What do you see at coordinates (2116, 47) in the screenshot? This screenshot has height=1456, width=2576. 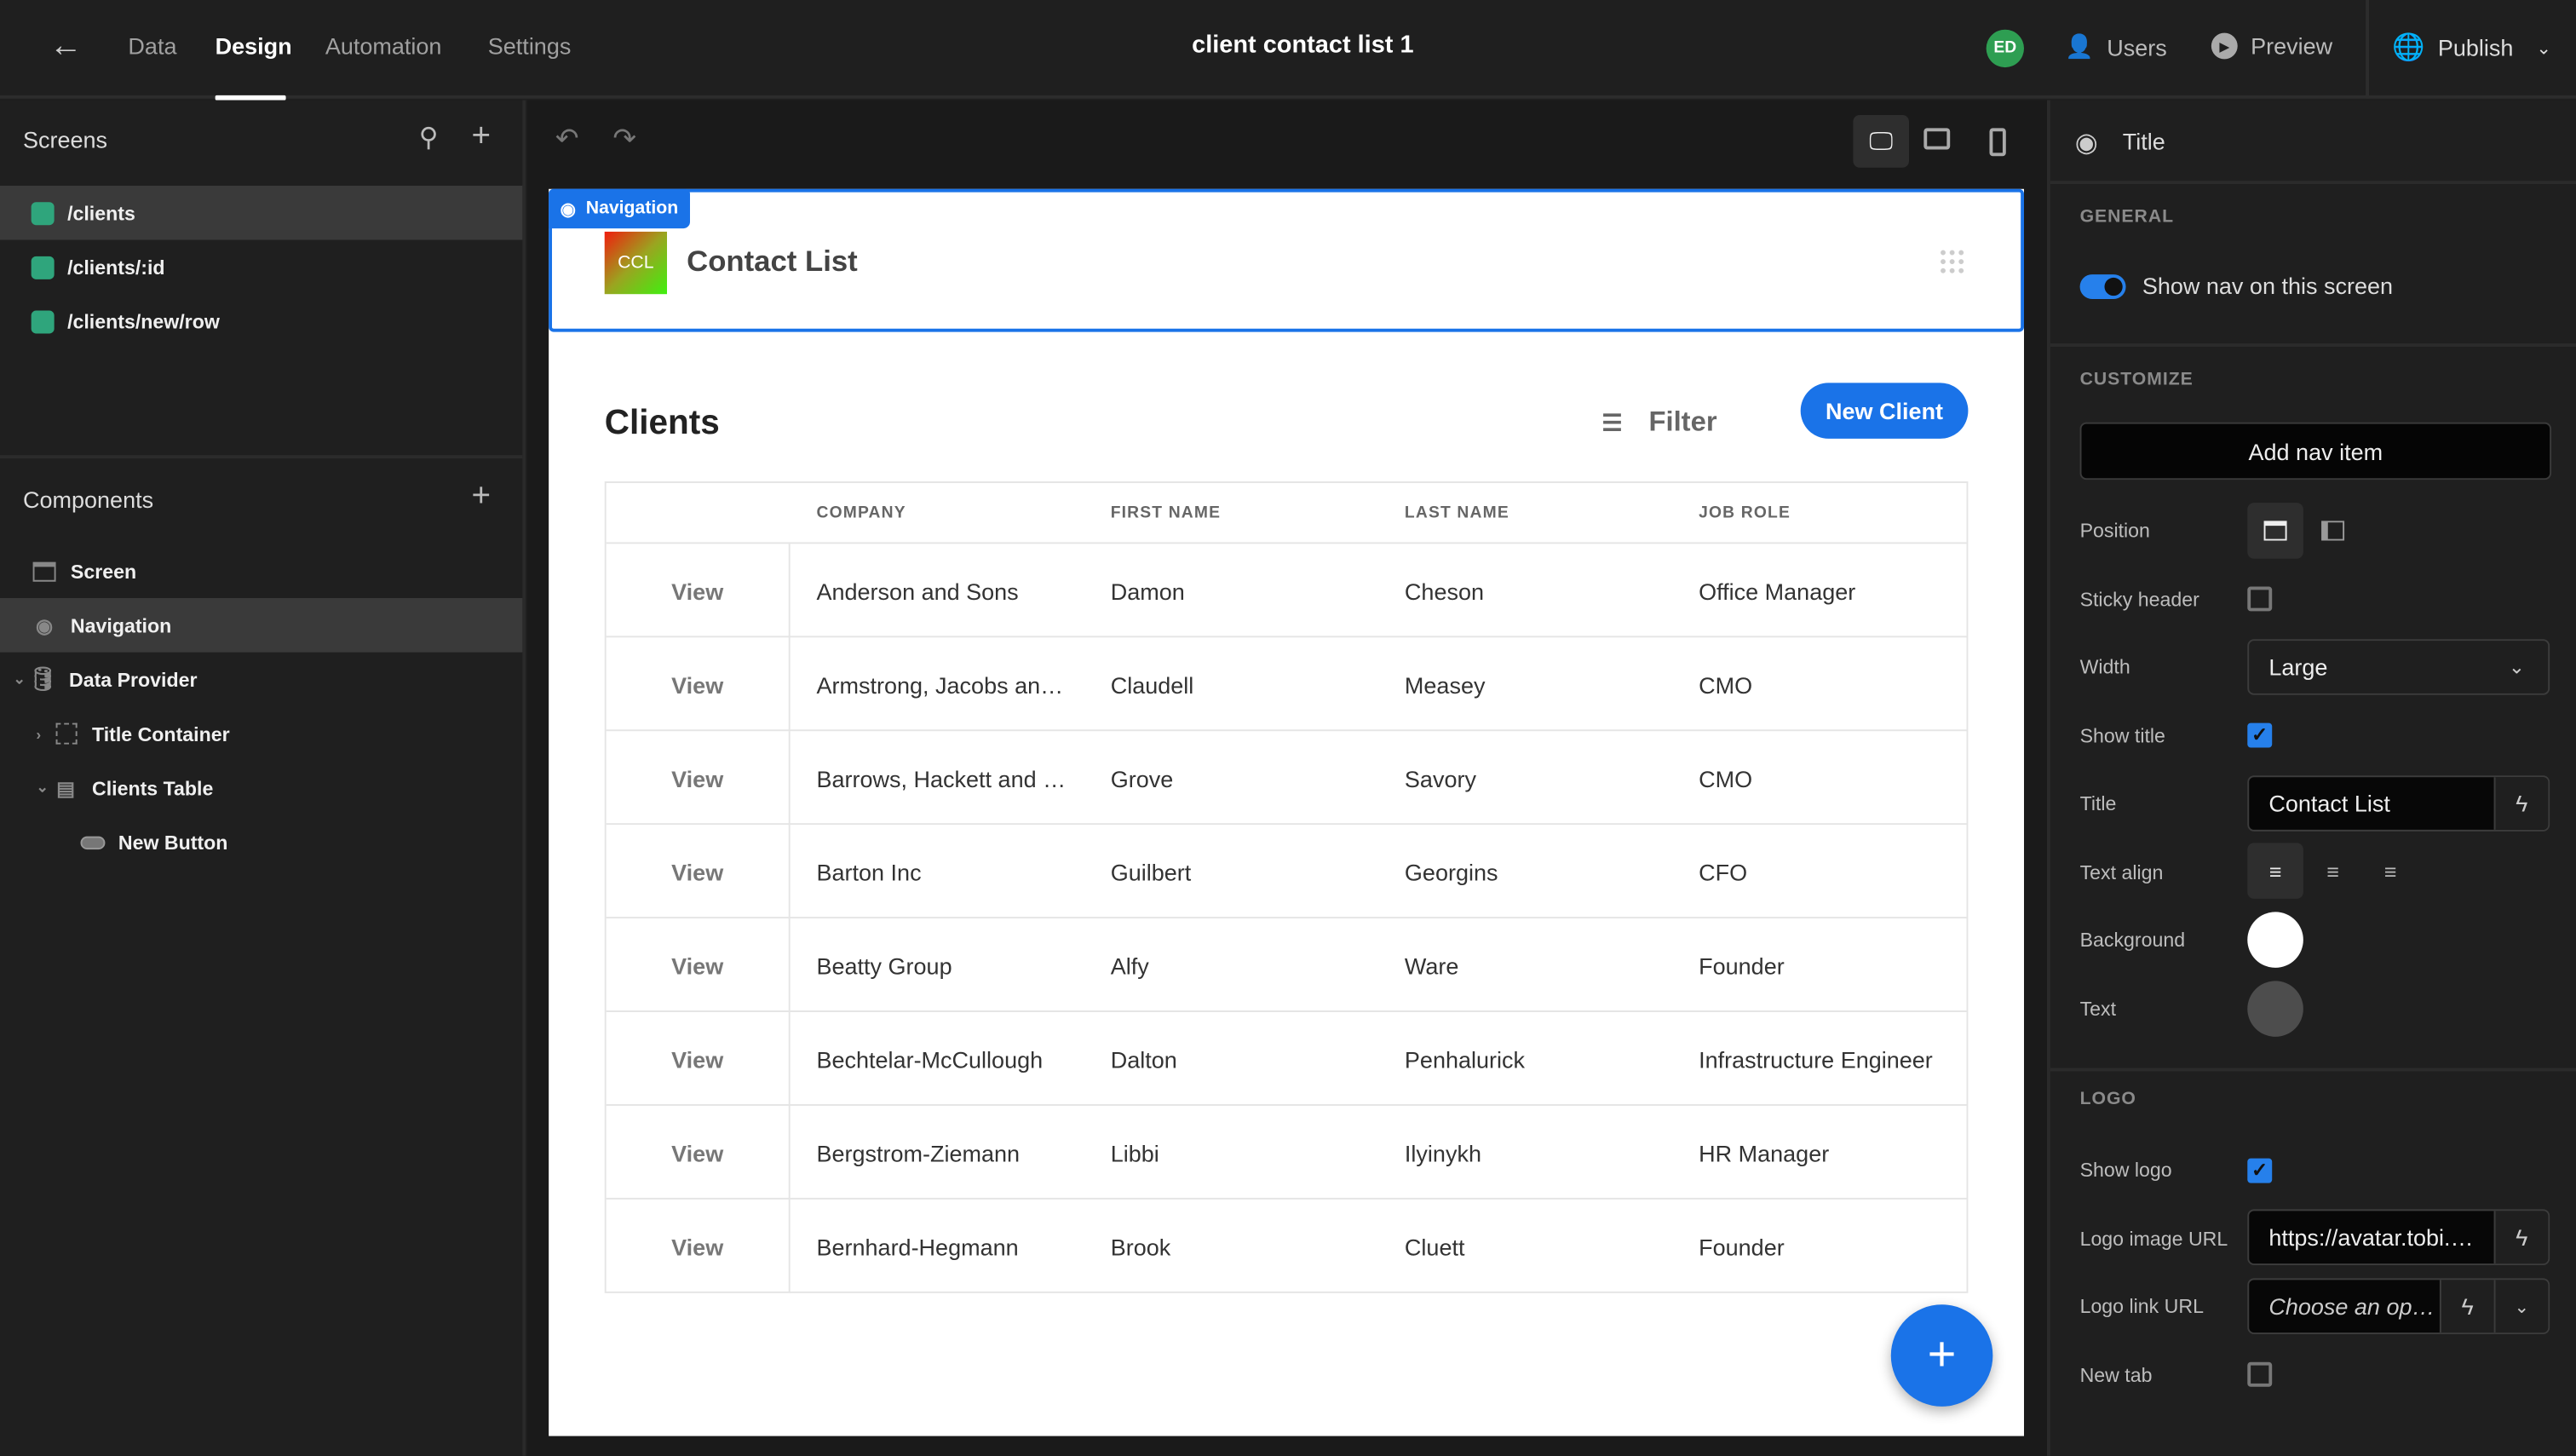 I see `users-button: 👤 Users` at bounding box center [2116, 47].